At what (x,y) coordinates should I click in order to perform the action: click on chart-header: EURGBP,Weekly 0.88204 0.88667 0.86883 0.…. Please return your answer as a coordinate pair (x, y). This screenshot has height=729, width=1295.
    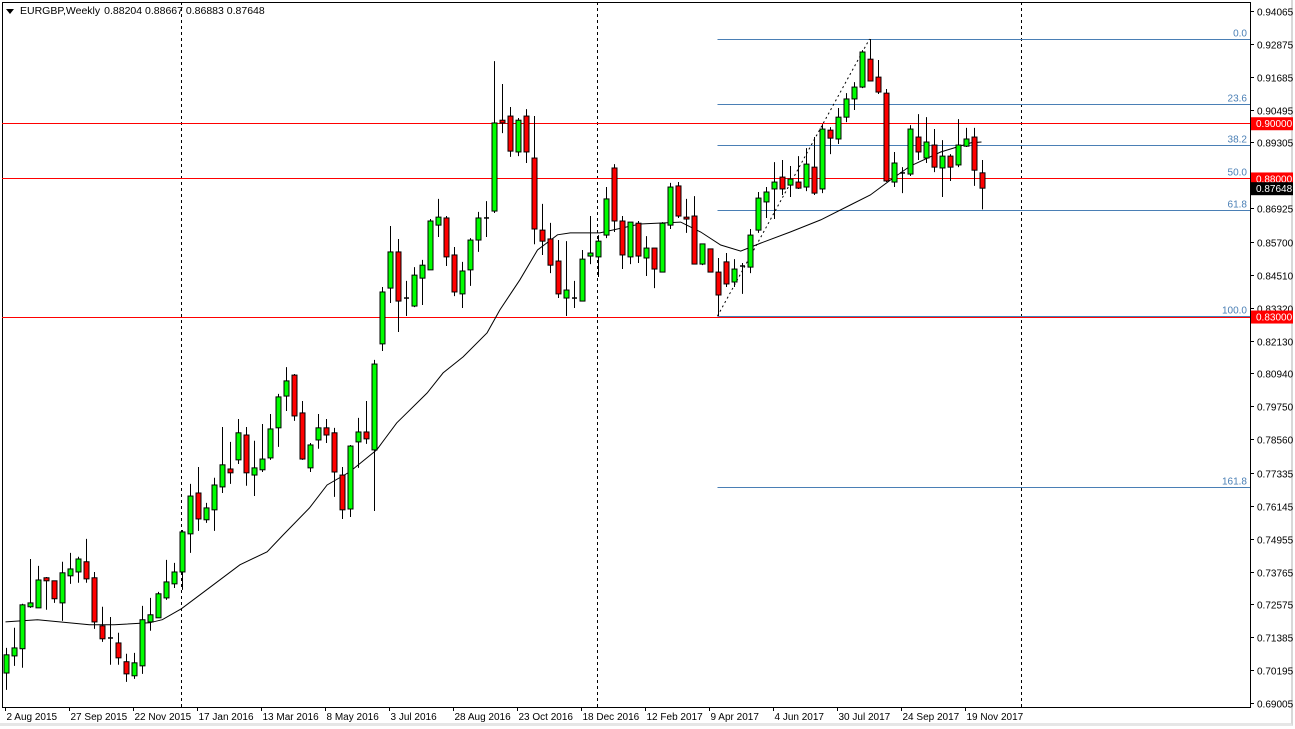
    Looking at the image, I should click on (135, 11).